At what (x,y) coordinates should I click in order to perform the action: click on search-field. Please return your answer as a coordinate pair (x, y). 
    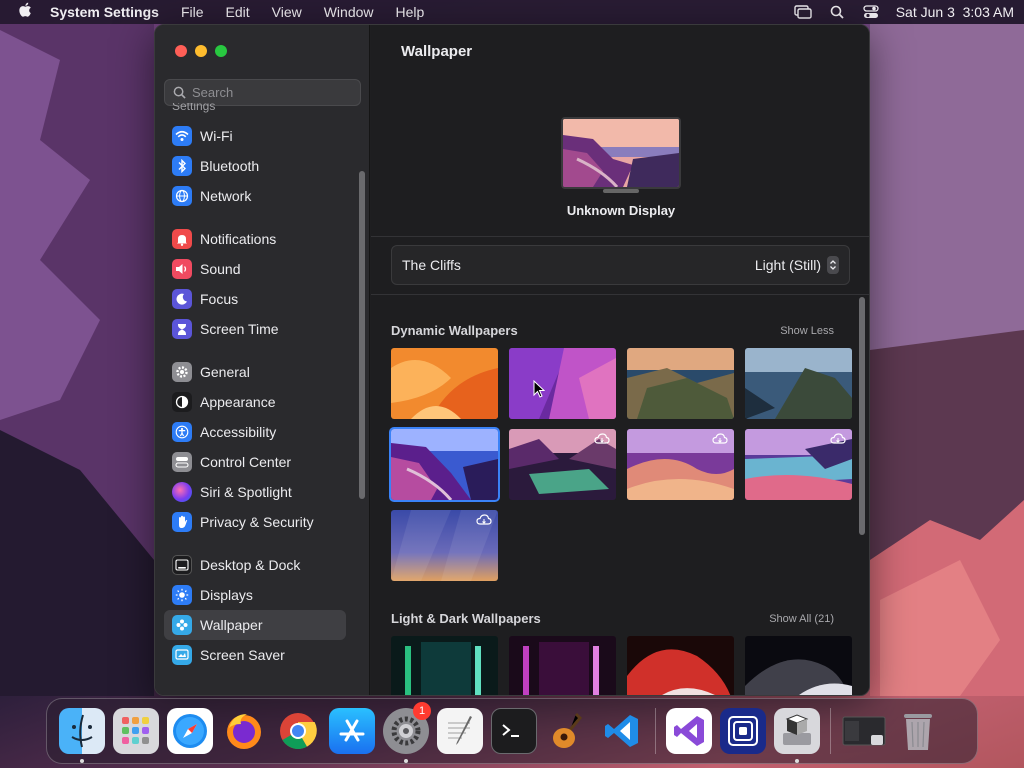
    Looking at the image, I should click on (262, 92).